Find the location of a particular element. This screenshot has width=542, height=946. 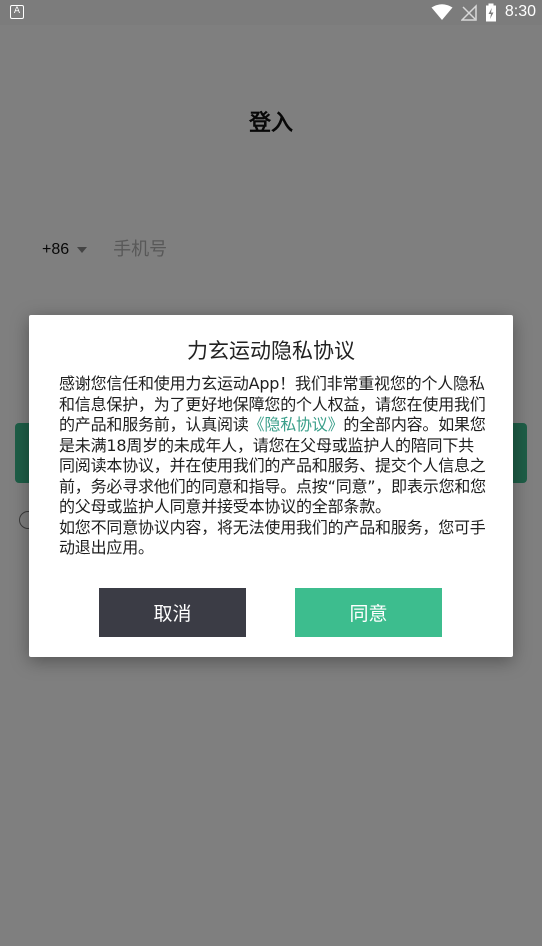

privacy-policy-link: 《隐私协议》 is located at coordinates (296, 424).